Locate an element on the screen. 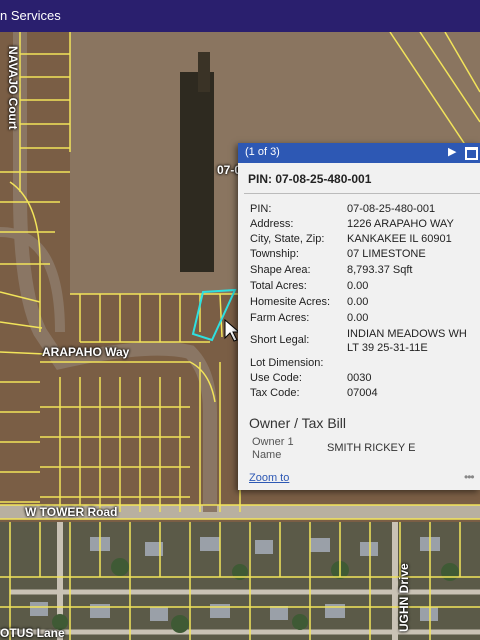 This screenshot has height=640, width=480. road-label-tower: W TOWER Road is located at coordinates (71, 512).